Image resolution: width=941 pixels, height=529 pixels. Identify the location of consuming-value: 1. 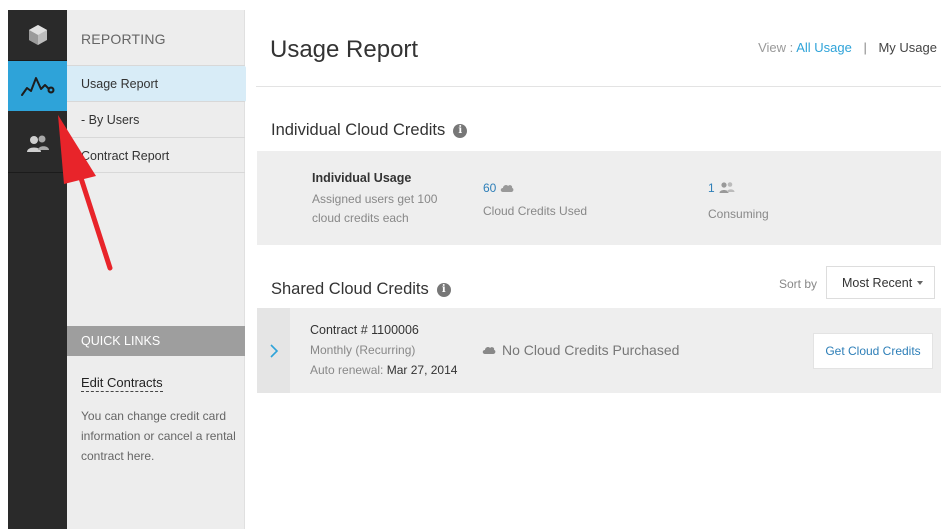
(711, 188).